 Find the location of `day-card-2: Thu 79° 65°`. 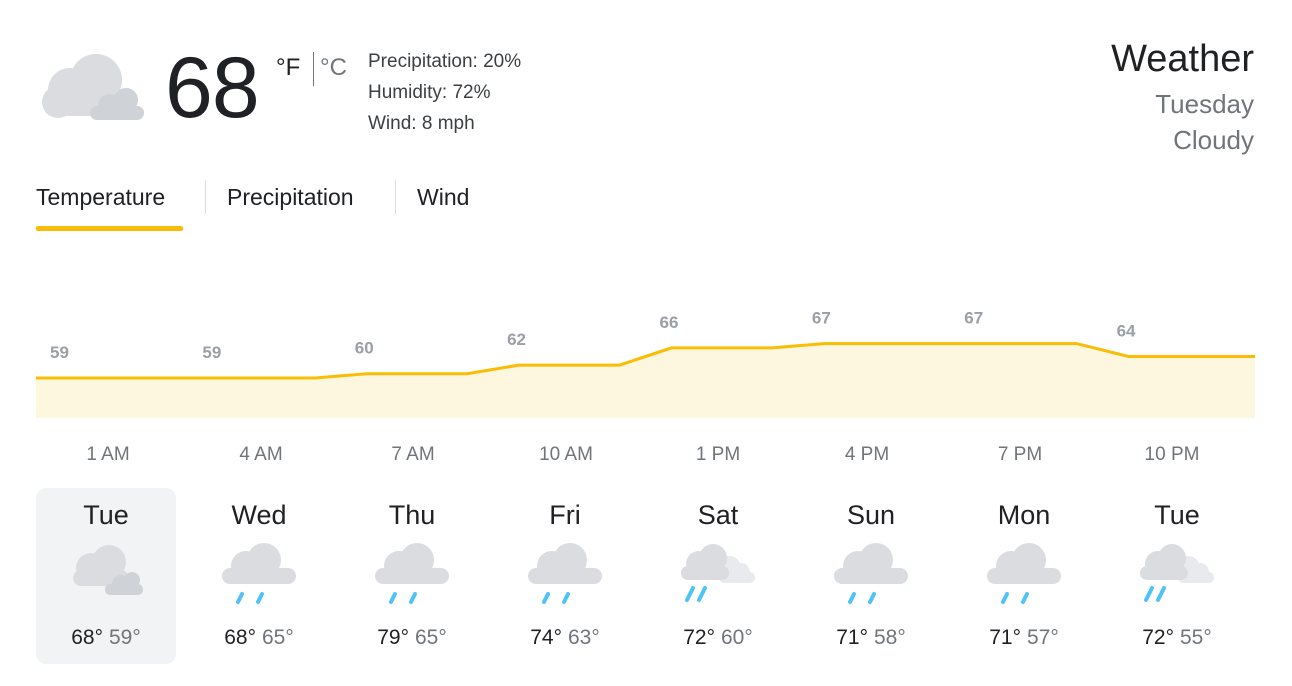

day-card-2: Thu 79° 65° is located at coordinates (412, 576).